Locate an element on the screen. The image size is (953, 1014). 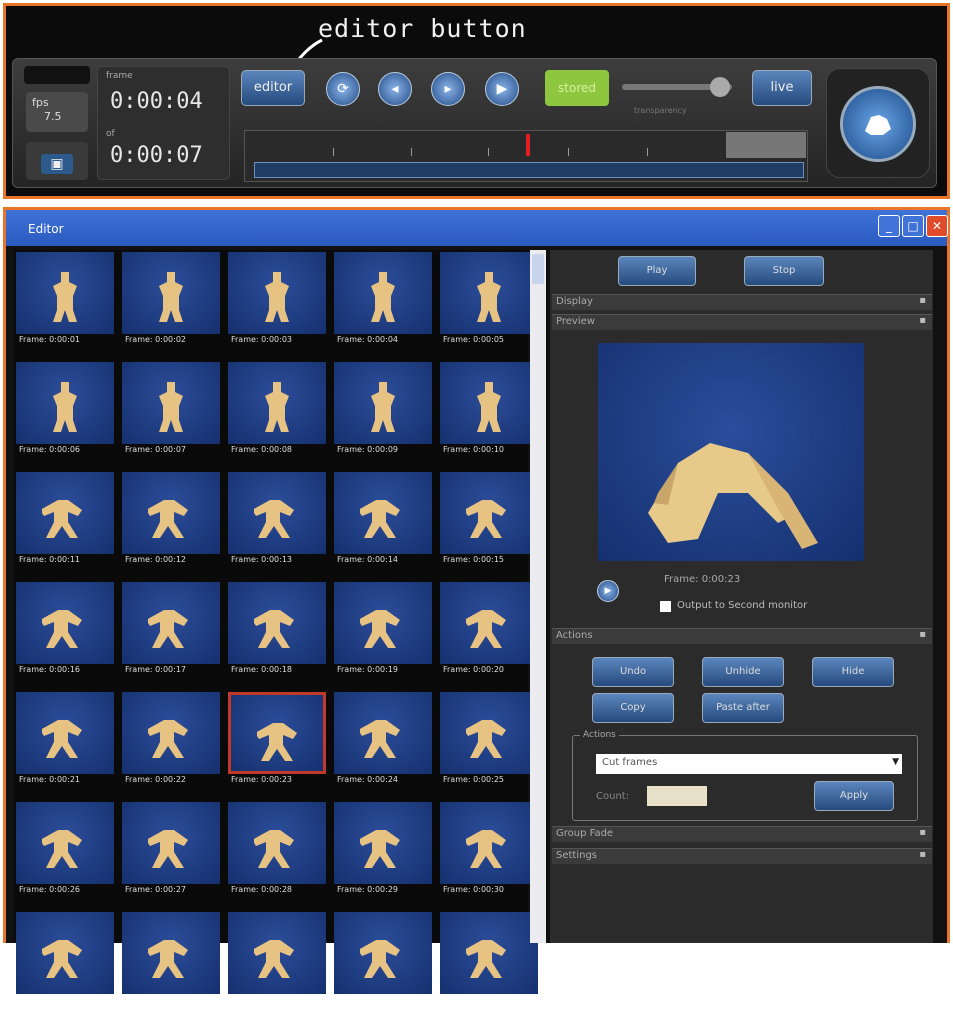
frame-label: Frame: 0:00:16 is located at coordinates (50, 669).